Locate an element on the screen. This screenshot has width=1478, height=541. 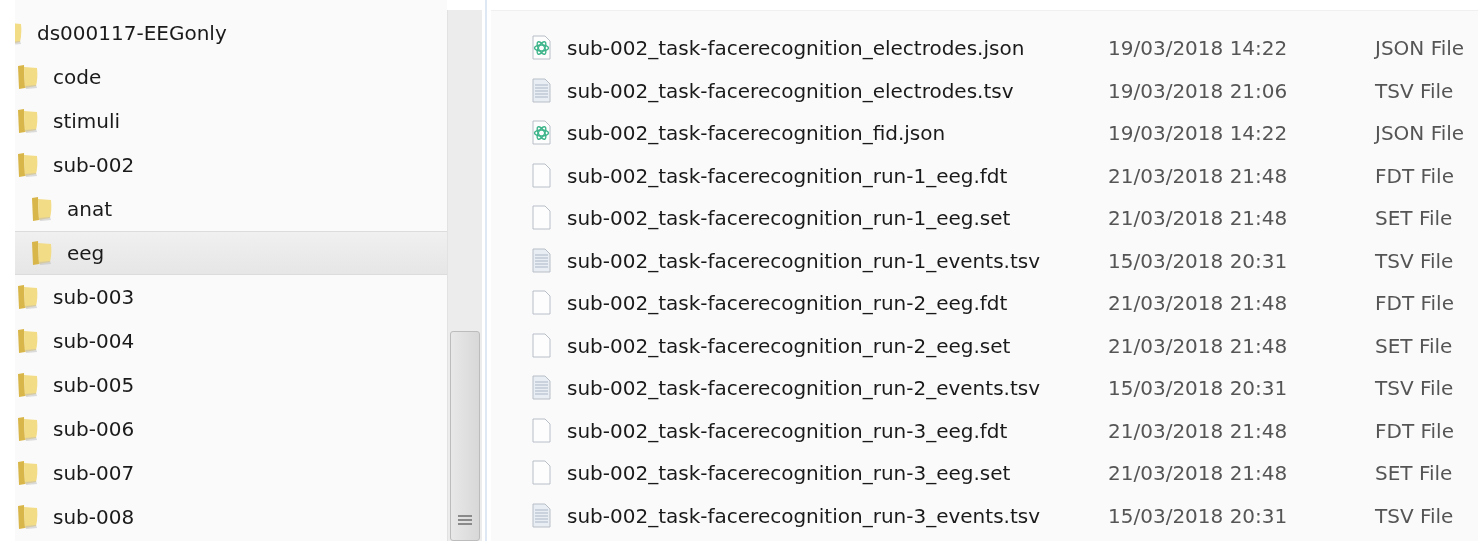
tree-item: stimuli is located at coordinates (231, 121).